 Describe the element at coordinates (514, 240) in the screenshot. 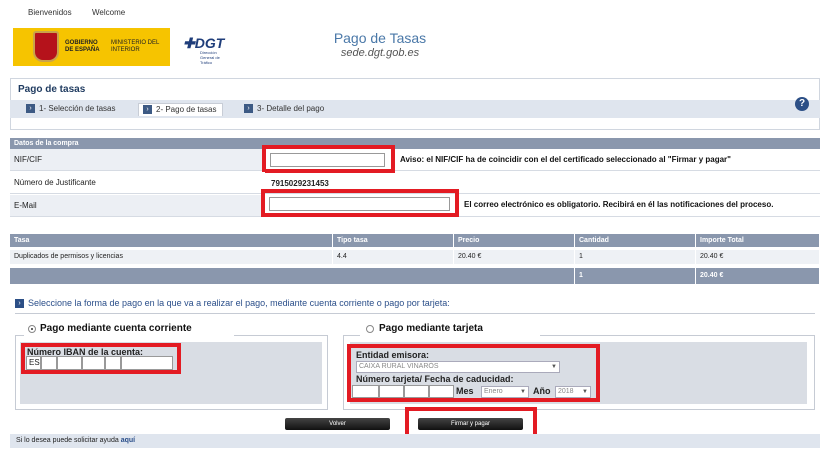

I see `col-precio: Precio` at that location.